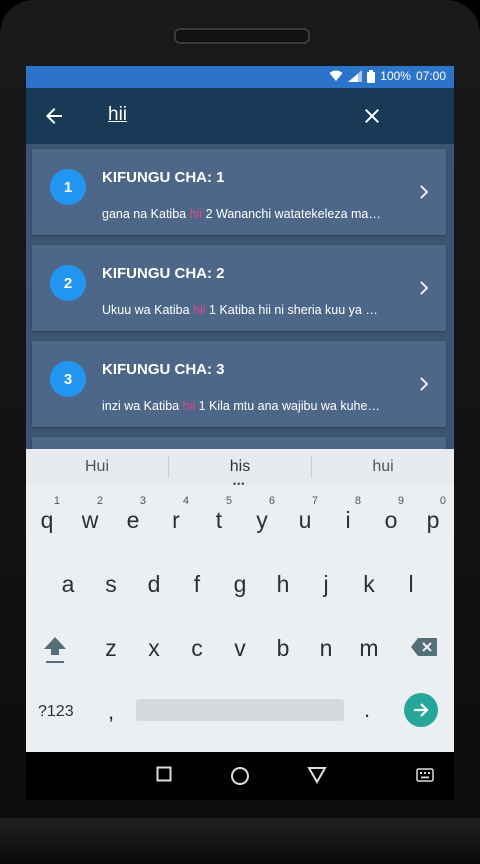 The width and height of the screenshot is (480, 864). What do you see at coordinates (68, 187) in the screenshot?
I see `result-number-badge: 1` at bounding box center [68, 187].